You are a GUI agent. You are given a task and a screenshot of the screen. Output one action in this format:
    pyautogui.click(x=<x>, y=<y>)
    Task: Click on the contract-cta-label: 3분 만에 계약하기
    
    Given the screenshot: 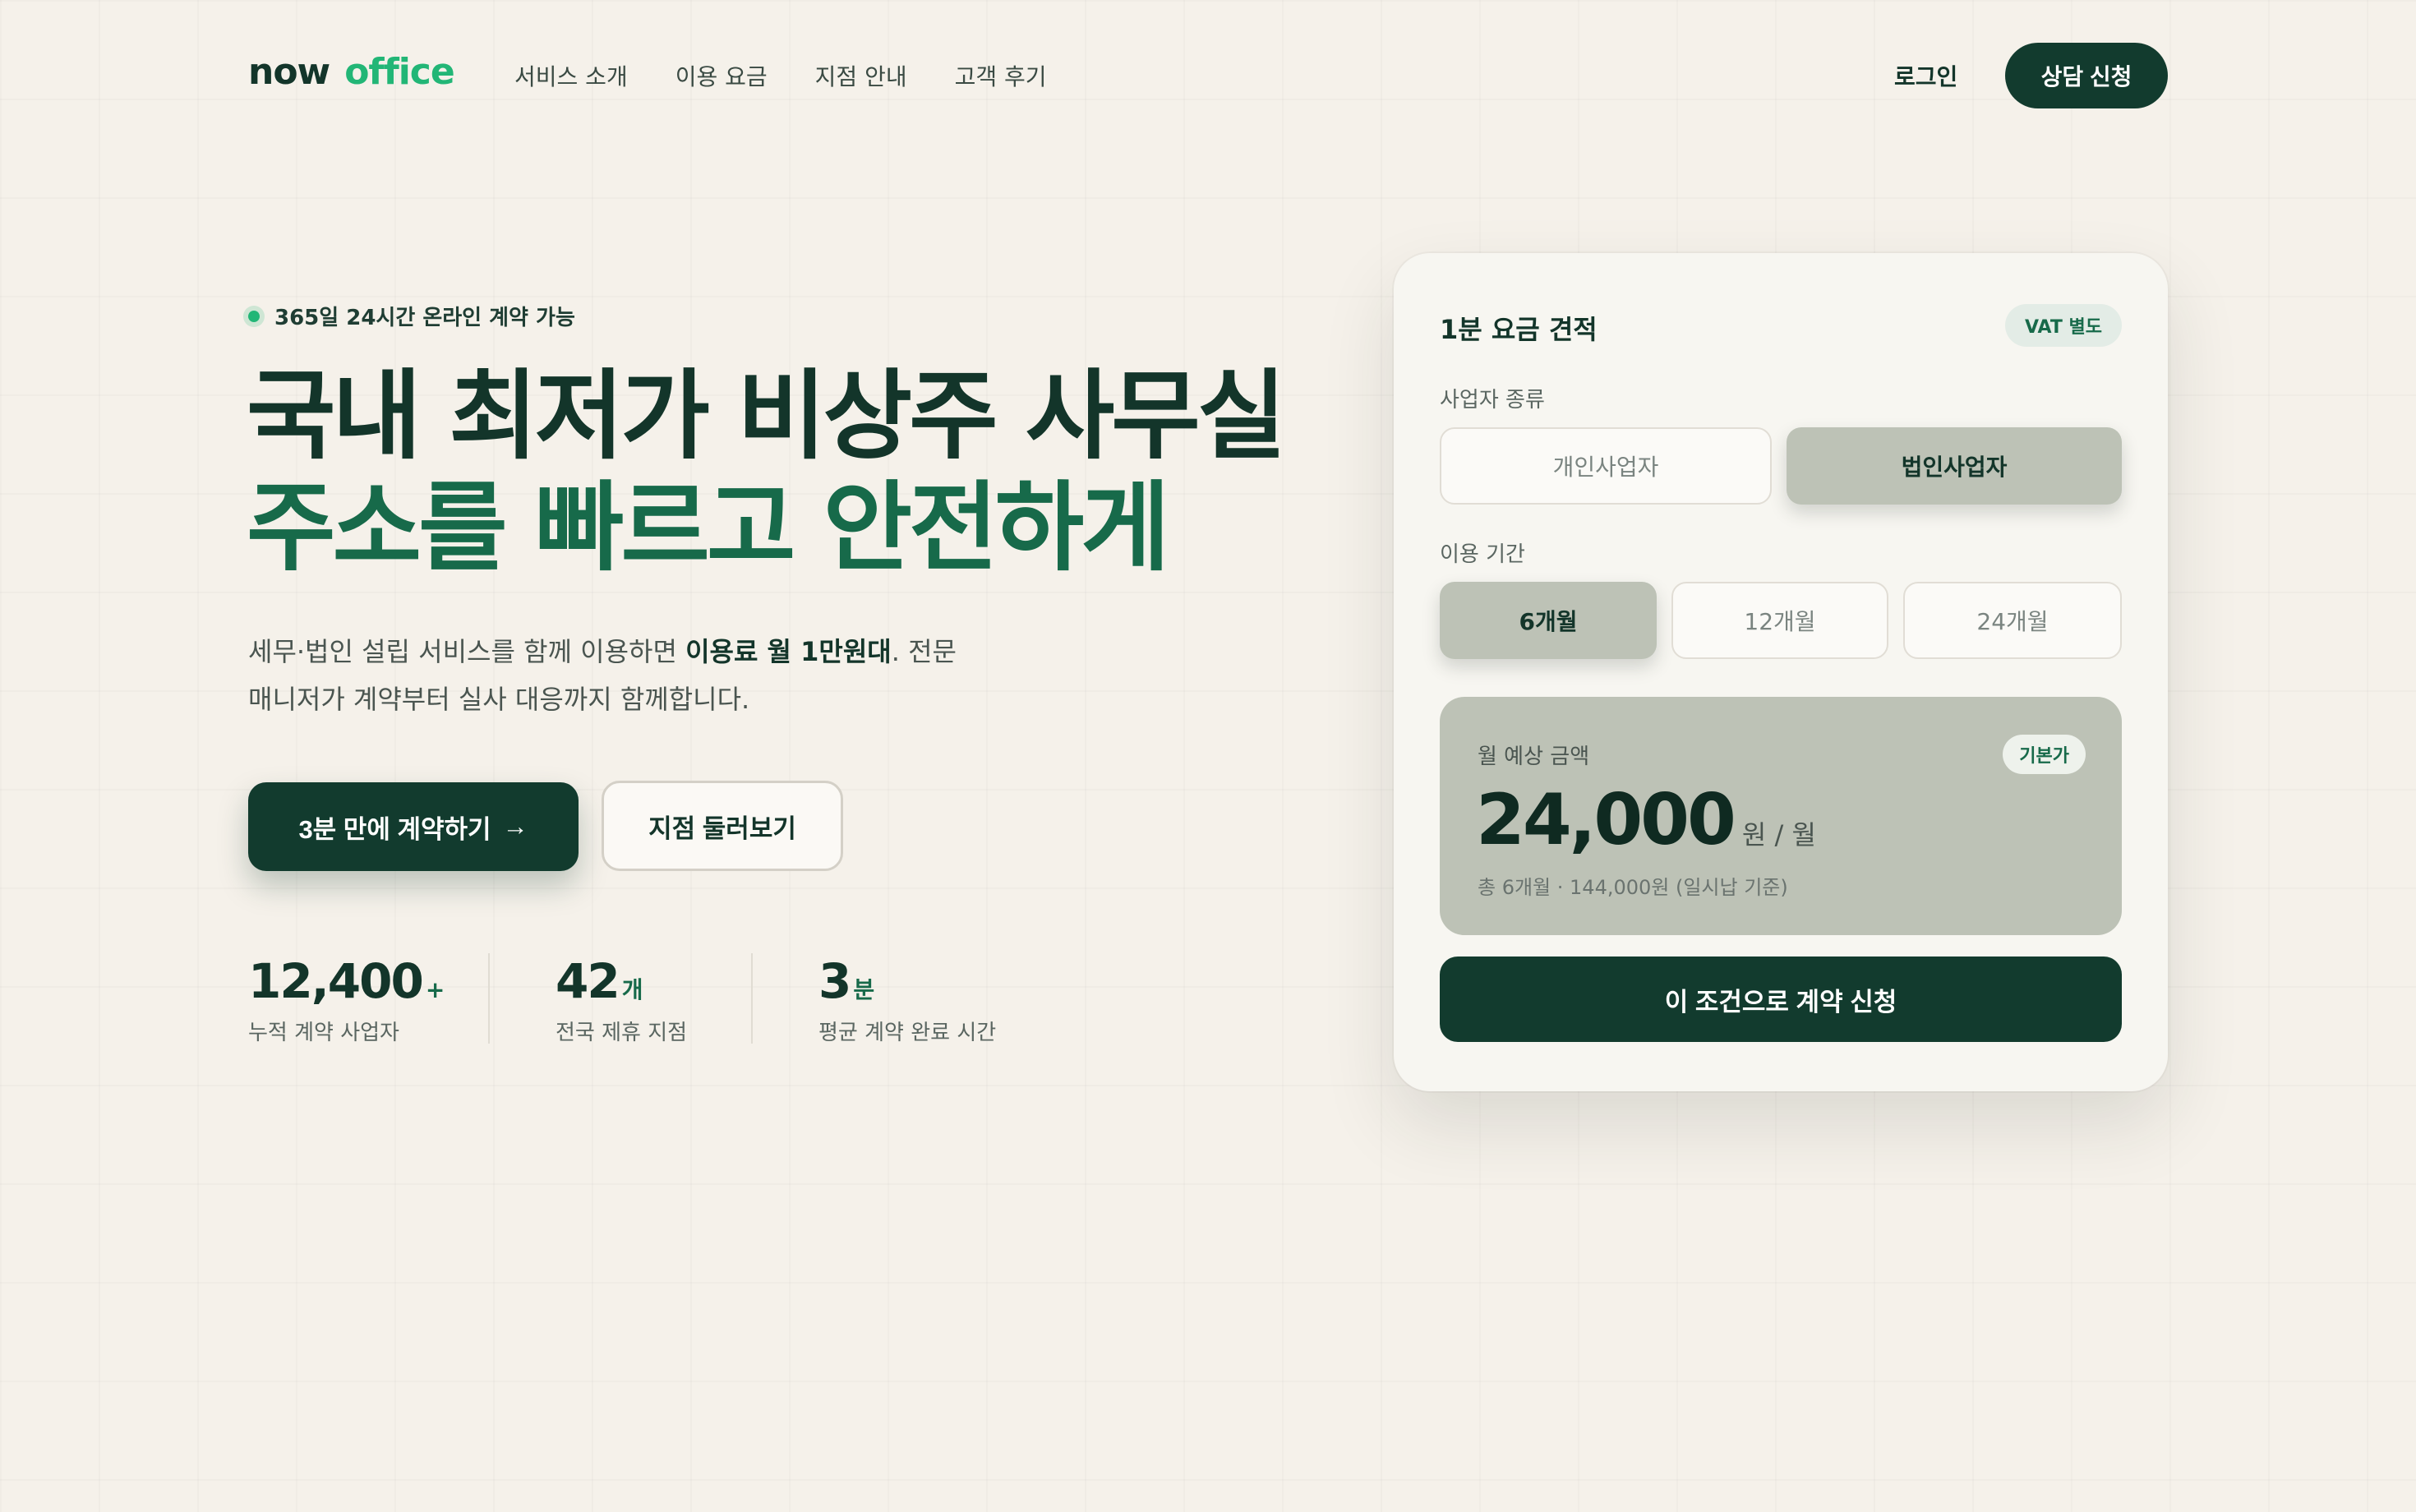 What is the action you would take?
    pyautogui.click(x=395, y=829)
    